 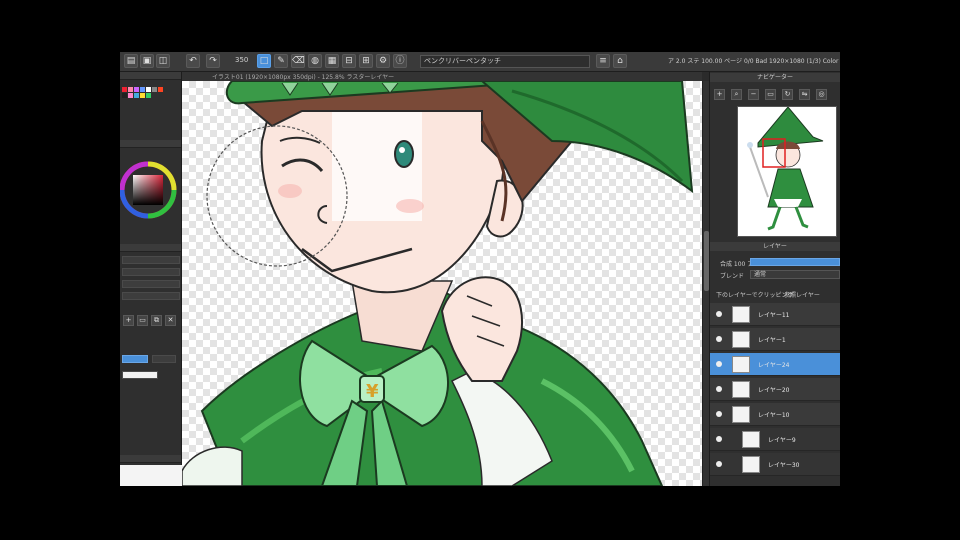 What do you see at coordinates (795, 274) in the screenshot?
I see `blend-mode-select: 通常` at bounding box center [795, 274].